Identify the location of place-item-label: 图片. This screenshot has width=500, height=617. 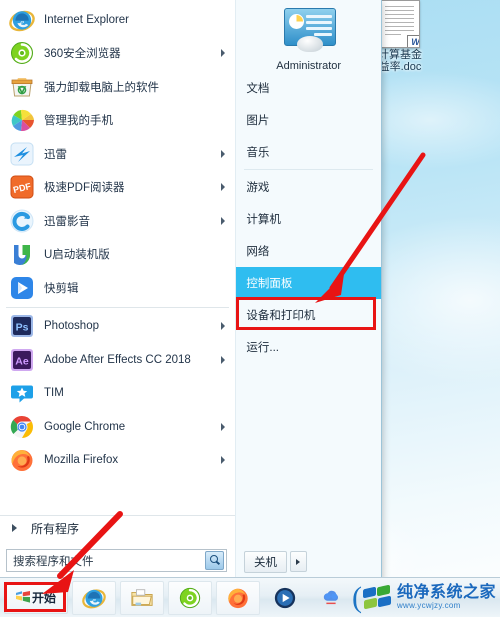
(258, 121).